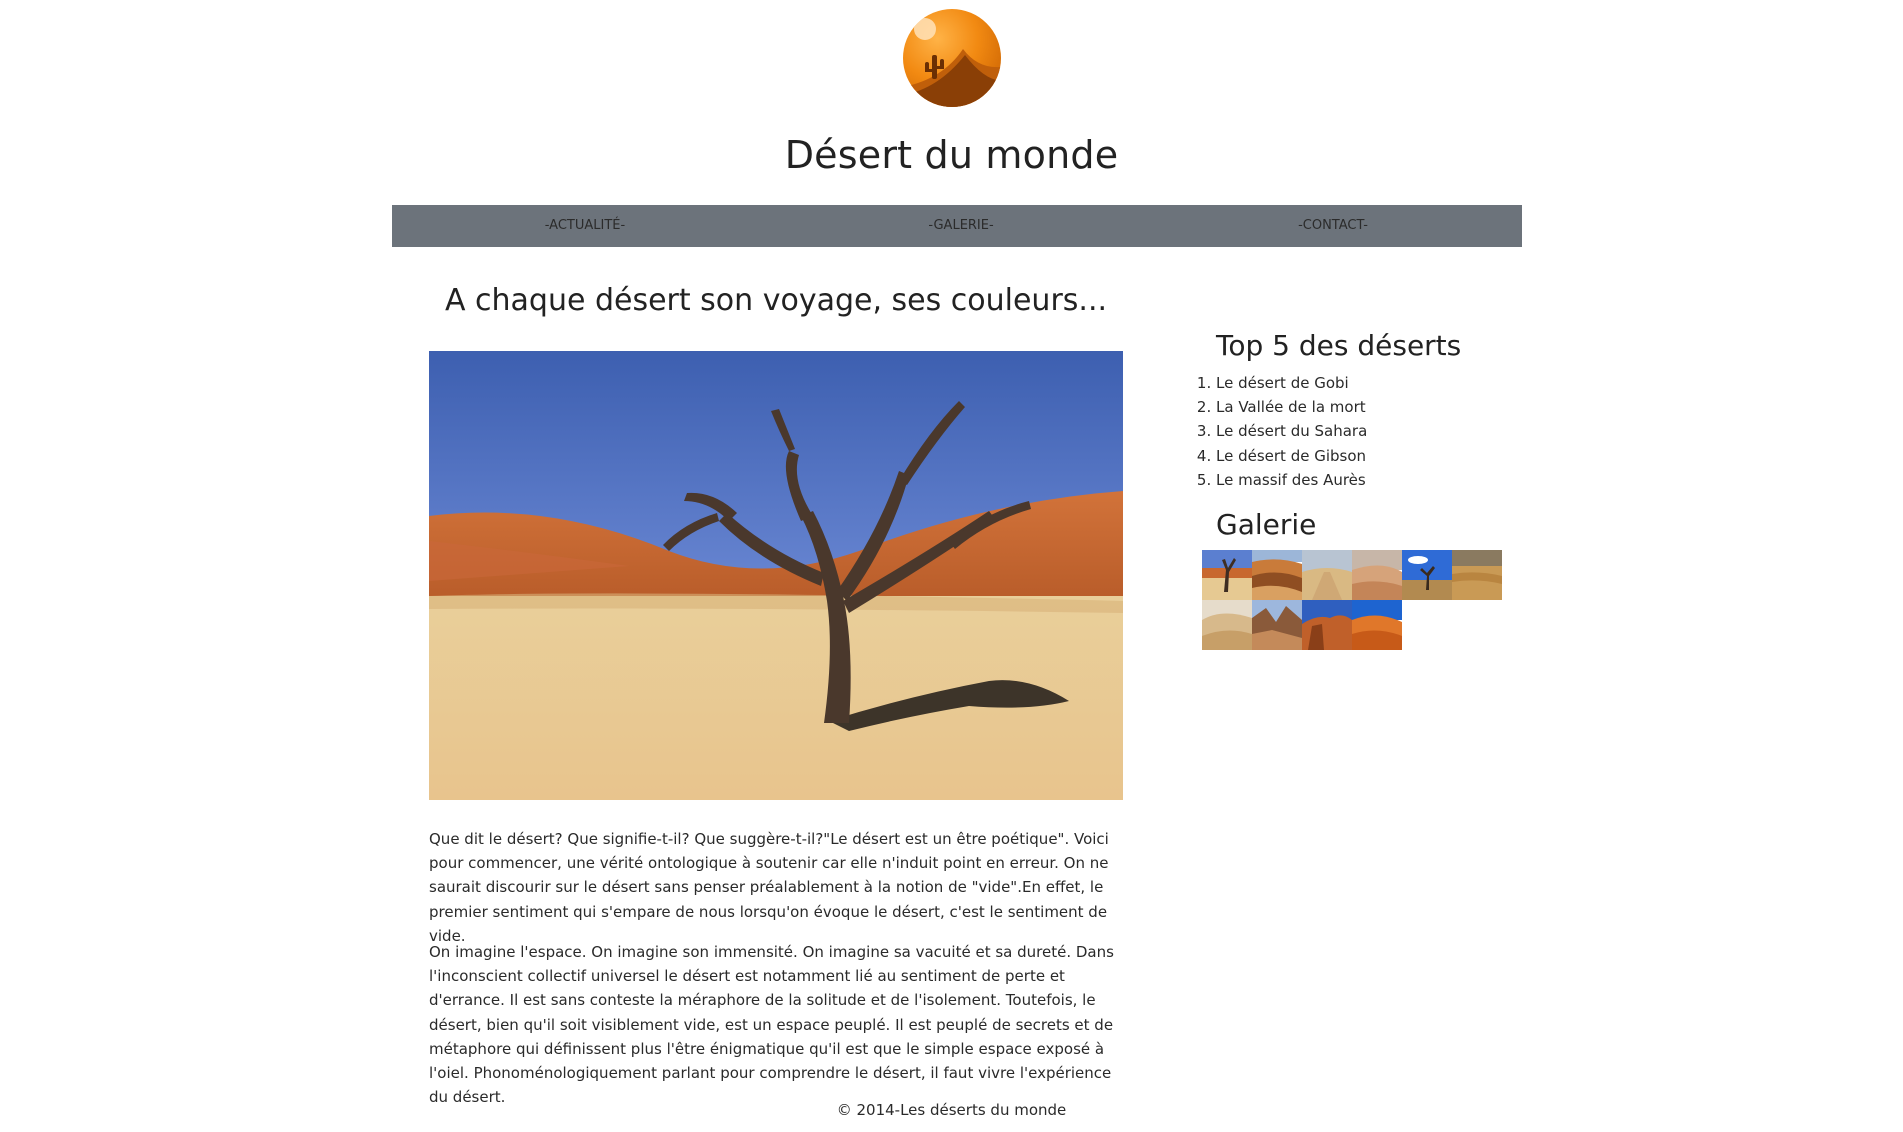 Image resolution: width=1903 pixels, height=1132 pixels. I want to click on sand-road-thumb-icon, so click(1327, 575).